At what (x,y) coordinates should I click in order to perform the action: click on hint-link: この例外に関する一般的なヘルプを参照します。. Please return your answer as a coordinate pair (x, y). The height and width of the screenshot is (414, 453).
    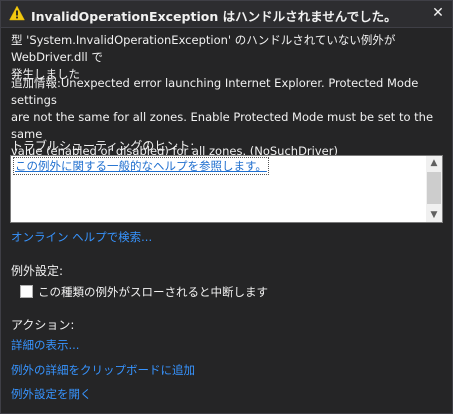
    Looking at the image, I should click on (141, 166).